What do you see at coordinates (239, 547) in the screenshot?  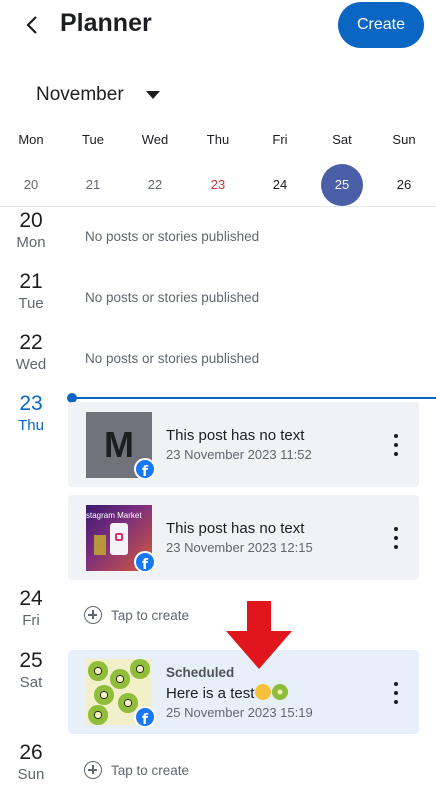 I see `post-date: 23 November 2023 12:15` at bounding box center [239, 547].